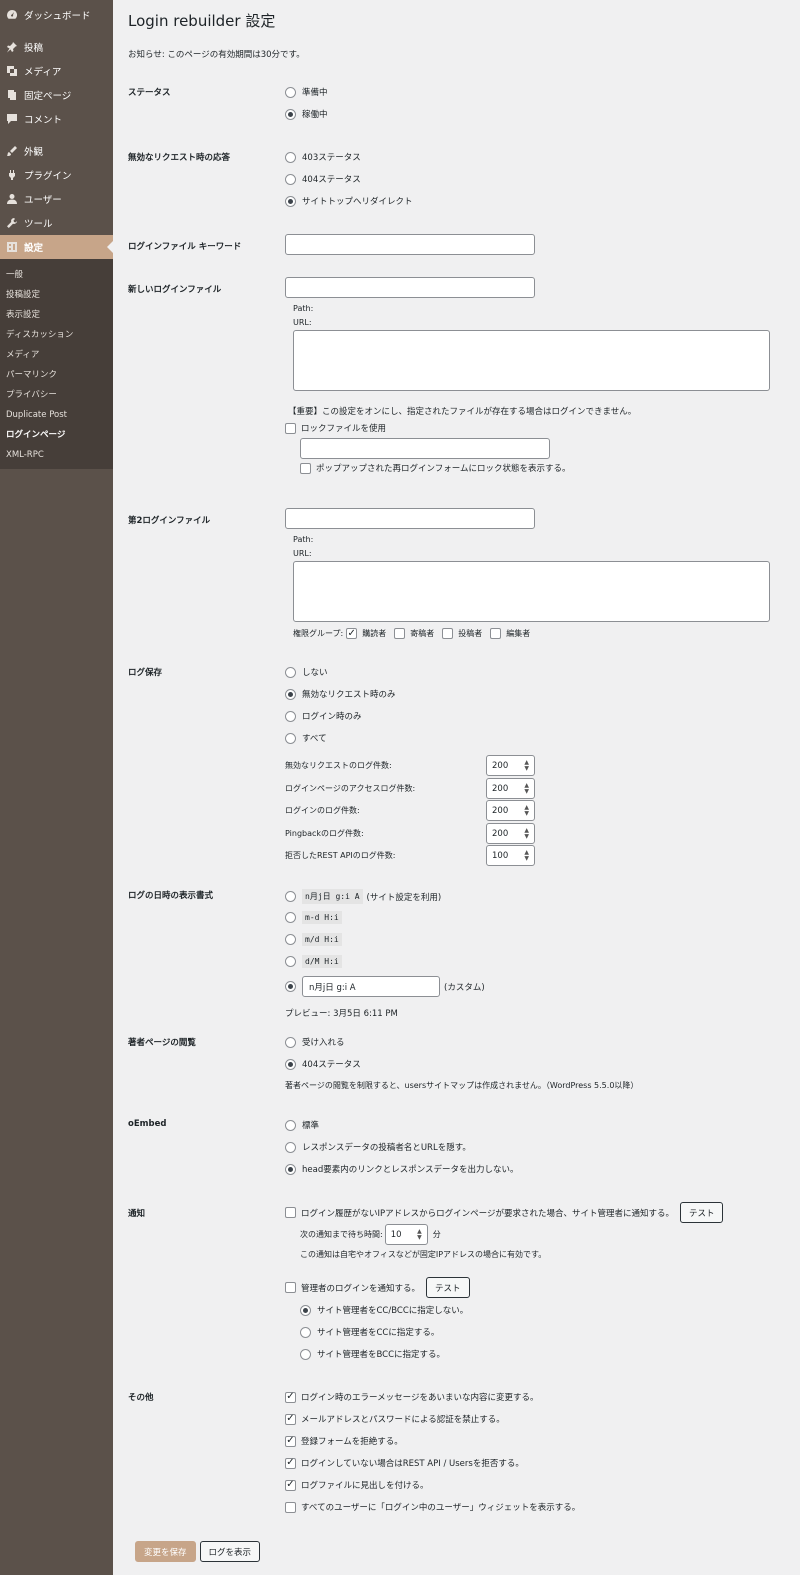  What do you see at coordinates (56, 335) in the screenshot?
I see `submenu-discussion: ディスカッション` at bounding box center [56, 335].